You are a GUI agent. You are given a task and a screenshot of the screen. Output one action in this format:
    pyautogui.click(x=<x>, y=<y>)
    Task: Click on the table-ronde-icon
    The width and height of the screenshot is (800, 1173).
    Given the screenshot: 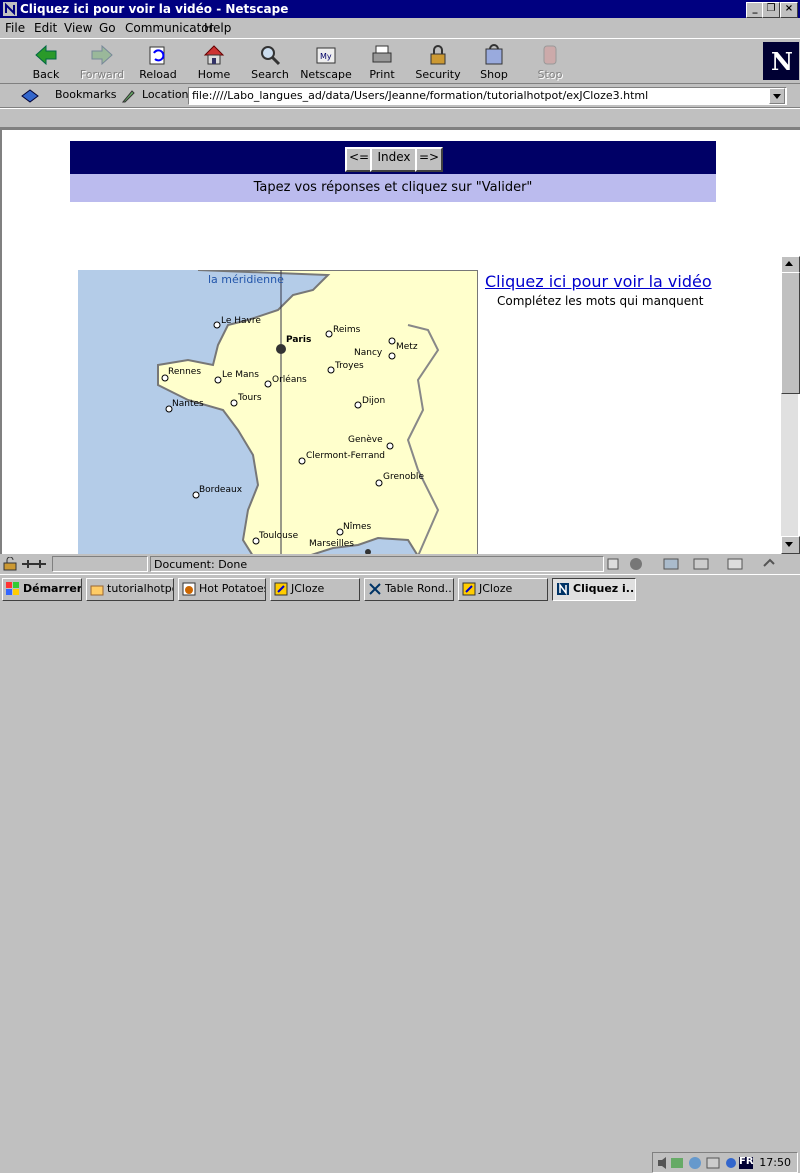 What is the action you would take?
    pyautogui.click(x=375, y=589)
    